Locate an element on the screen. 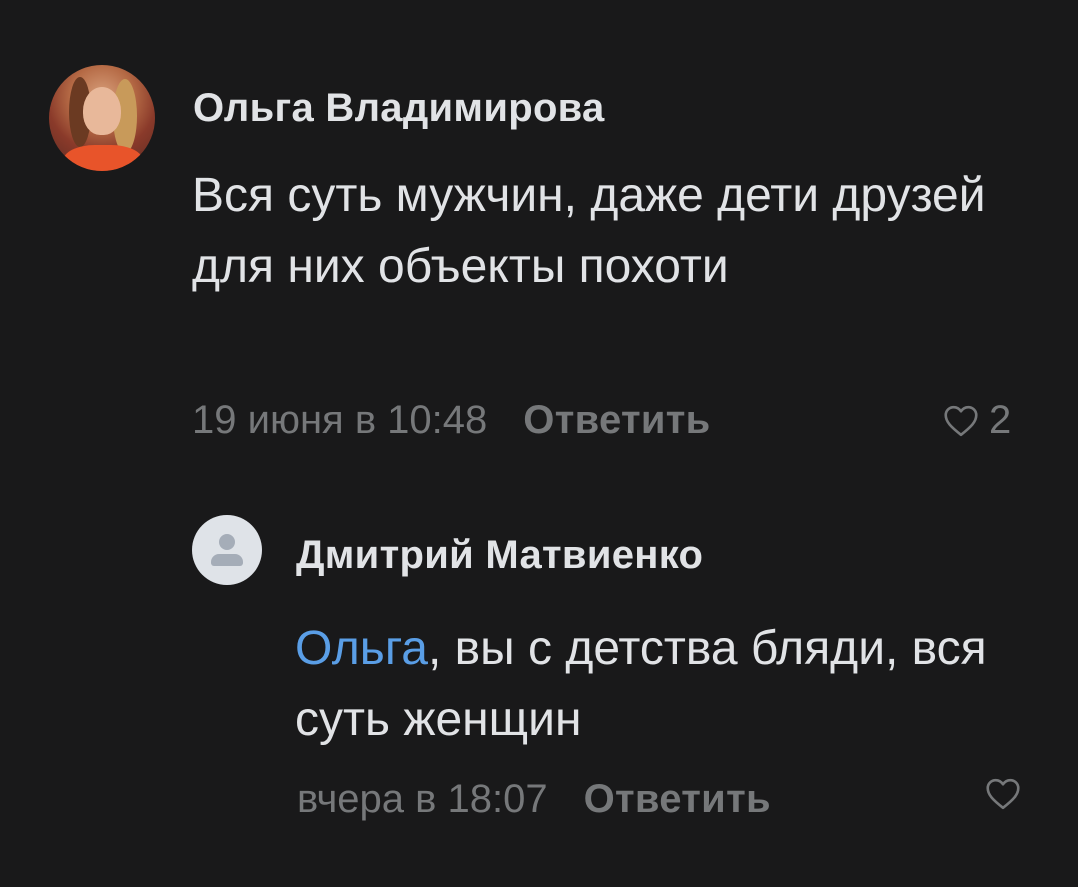 This screenshot has width=1078, height=887. comment-date: 19 июня в 10:48 is located at coordinates (339, 420).